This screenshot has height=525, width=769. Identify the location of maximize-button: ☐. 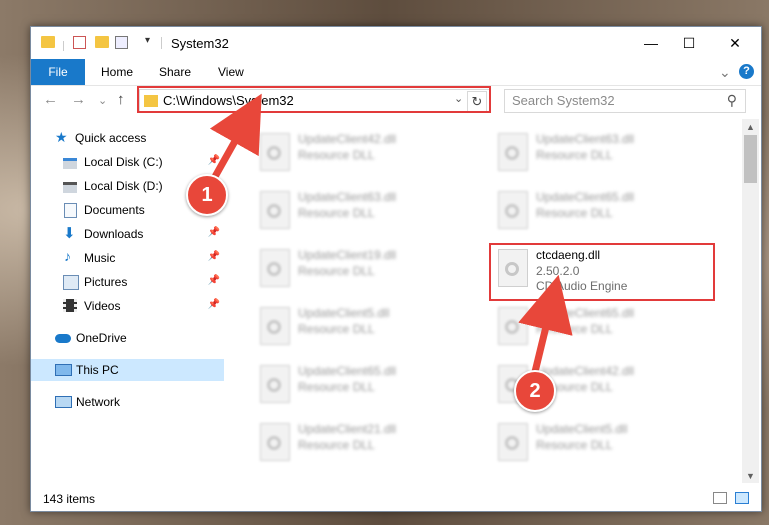
(689, 43).